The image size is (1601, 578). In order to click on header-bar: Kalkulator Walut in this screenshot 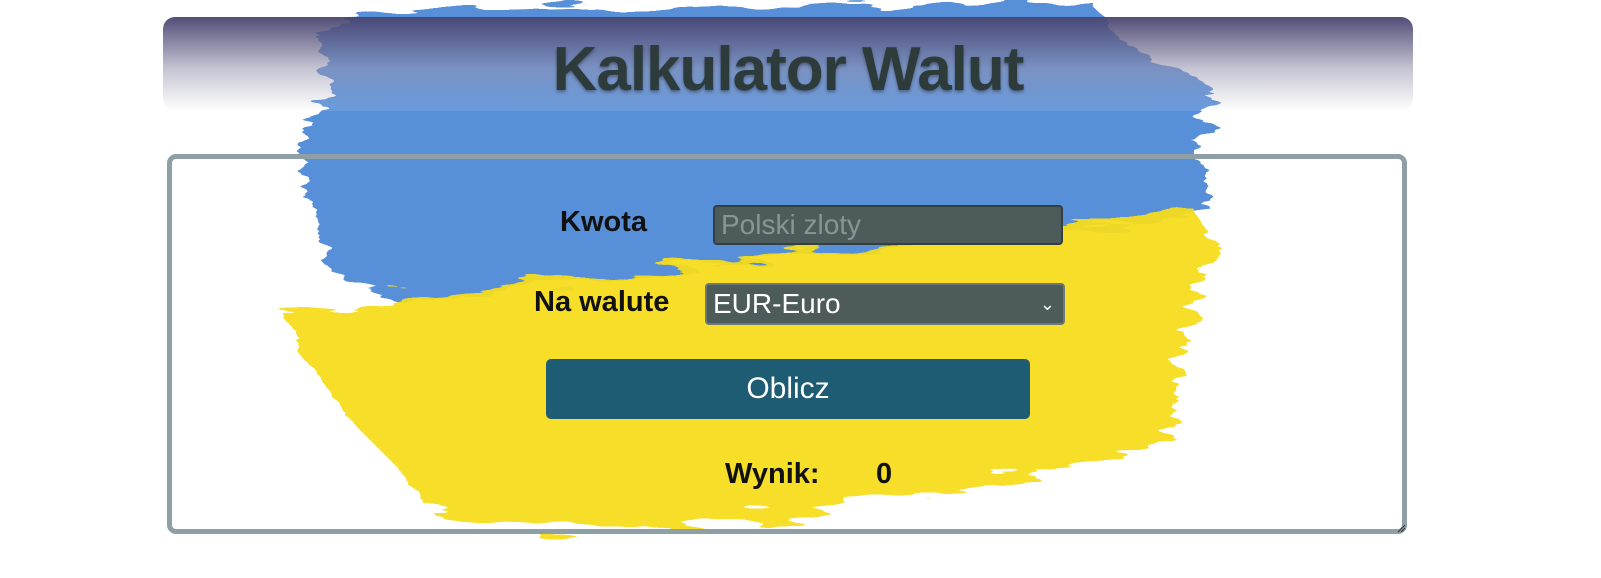, I will do `click(788, 64)`.